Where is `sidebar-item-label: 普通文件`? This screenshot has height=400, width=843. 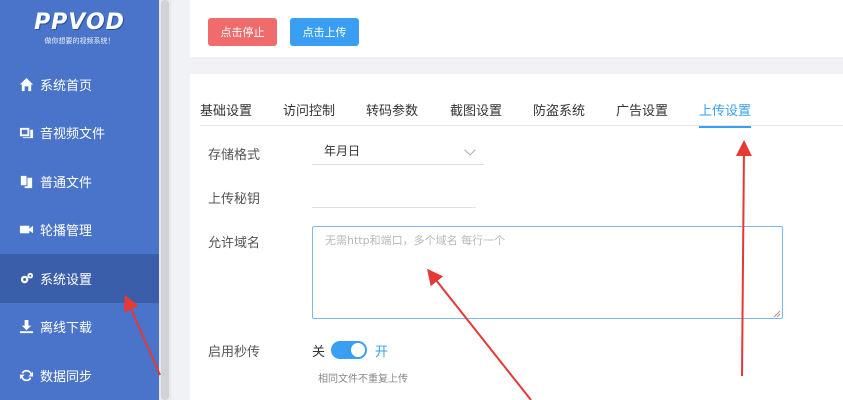
sidebar-item-label: 普通文件 is located at coordinates (66, 183).